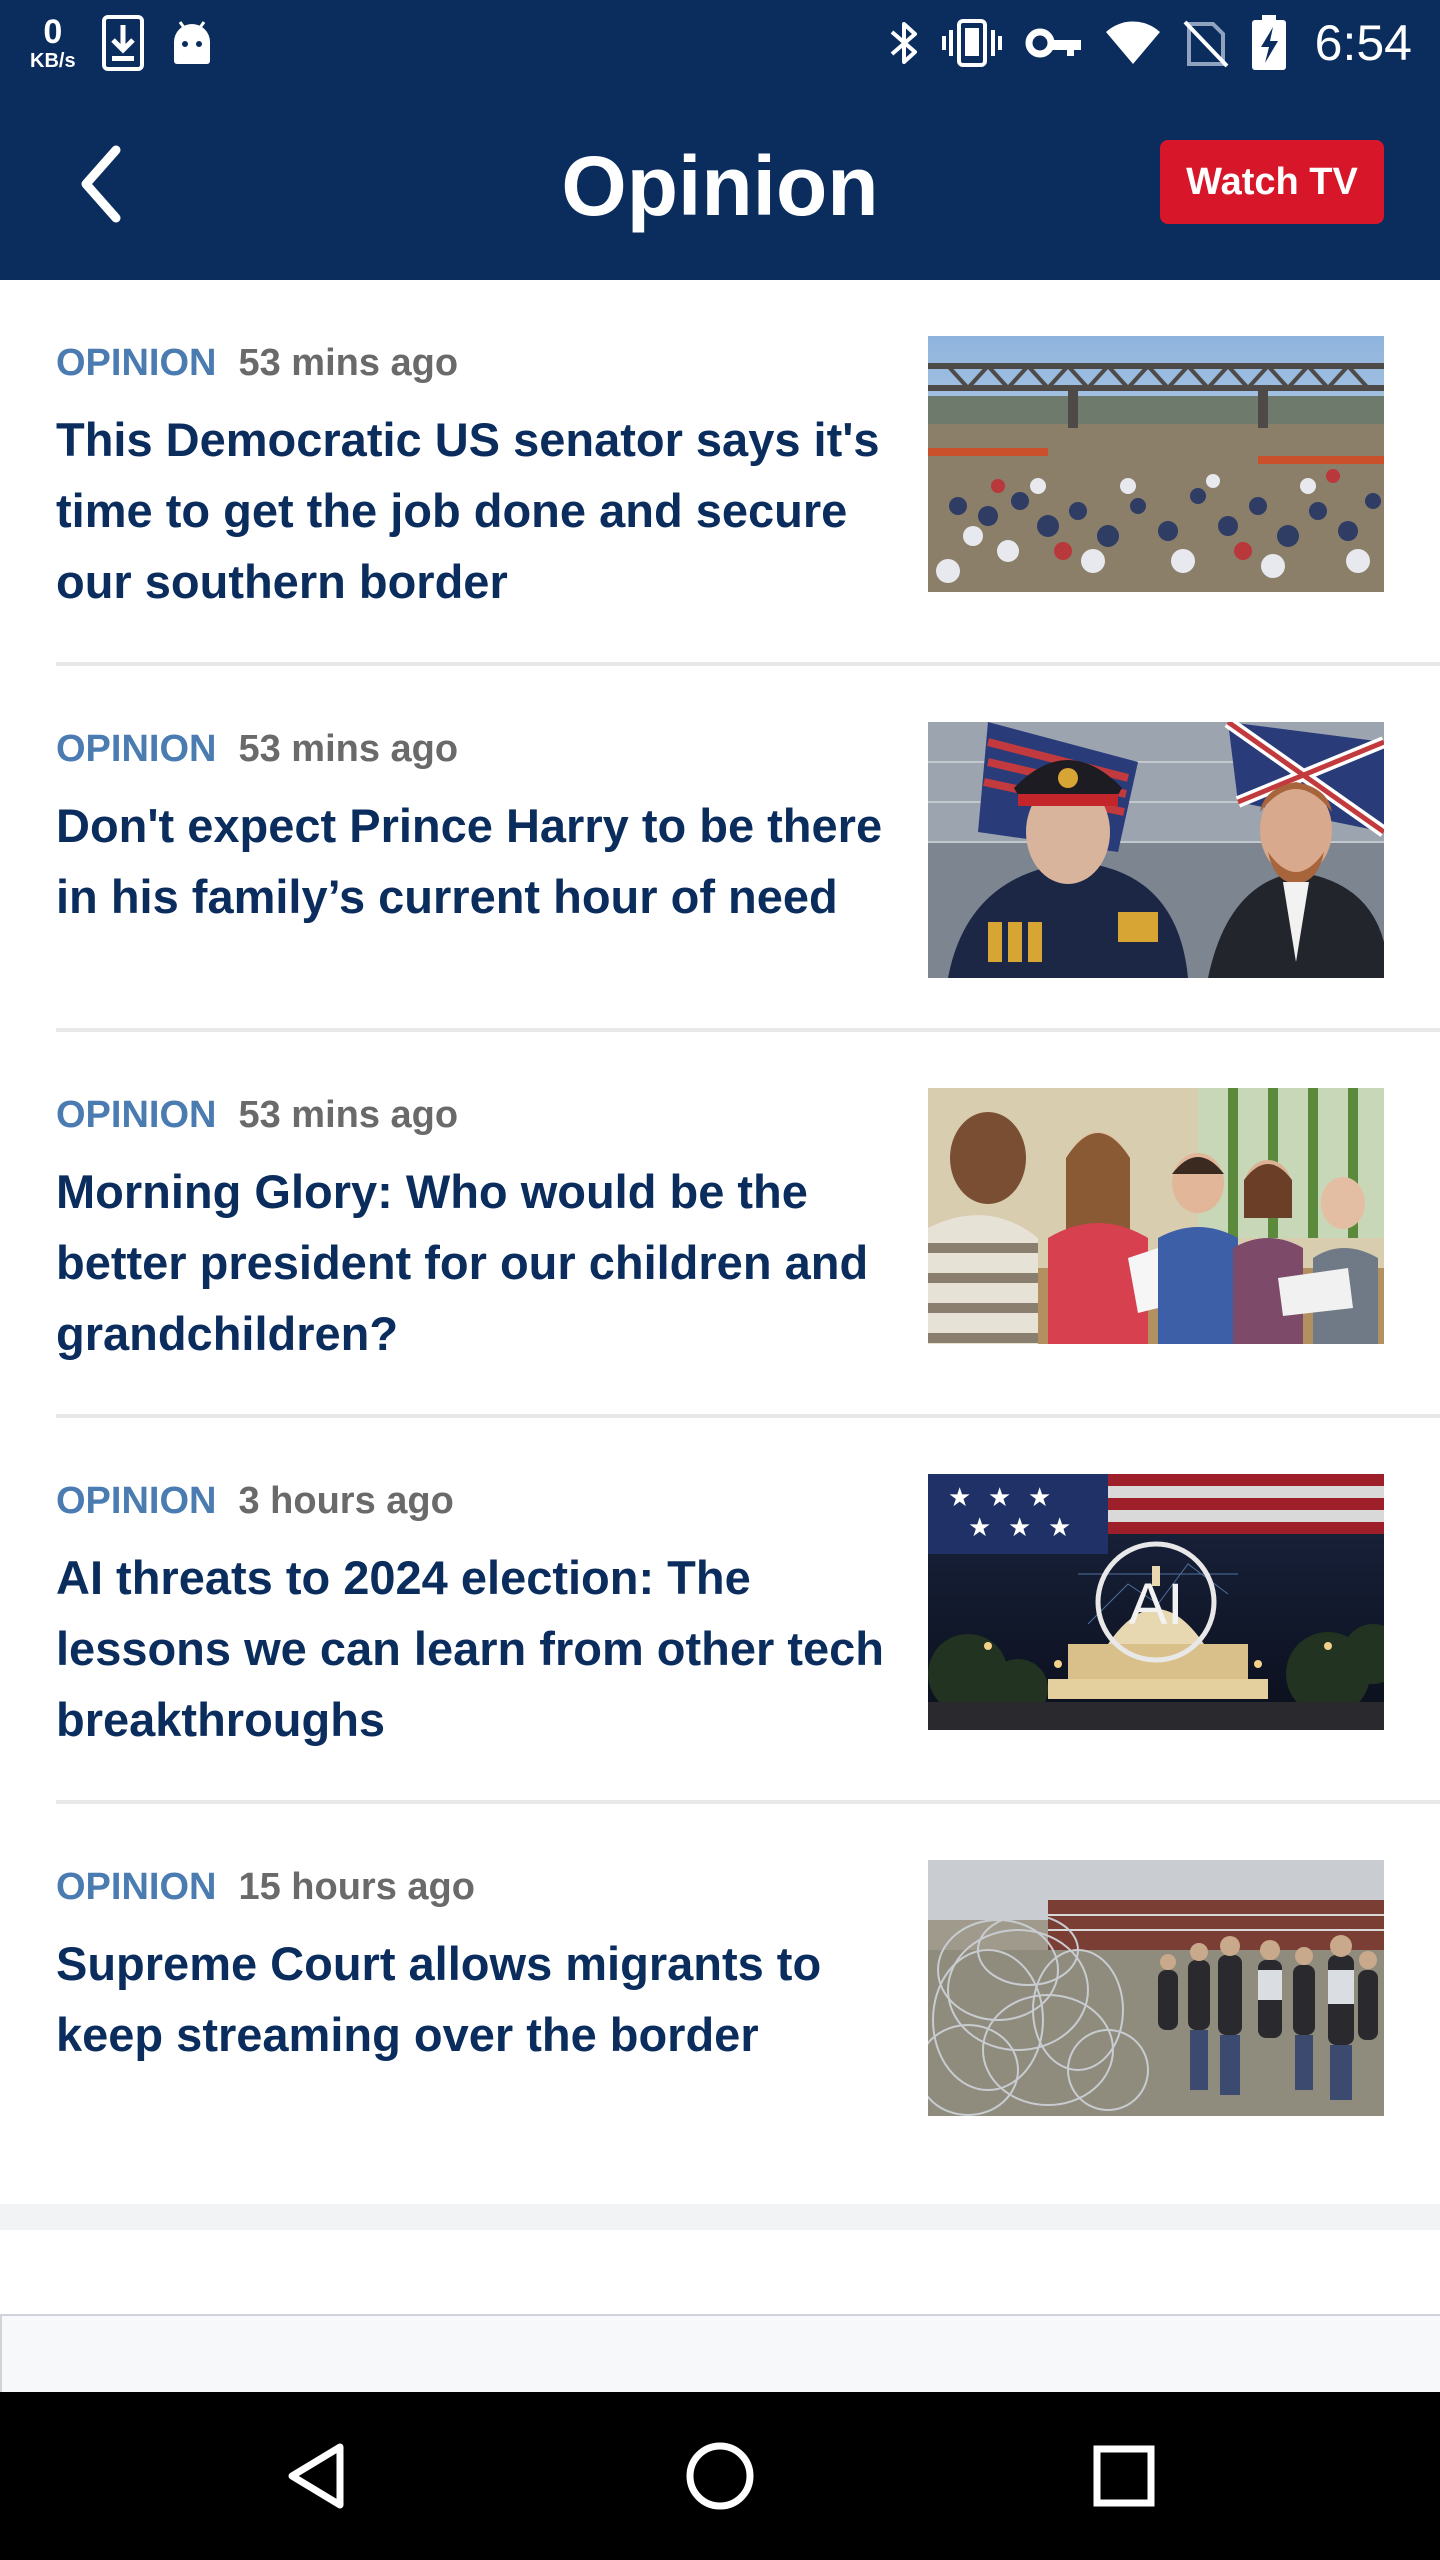 The image size is (1440, 2560). I want to click on border-crowd-photo, so click(1156, 464).